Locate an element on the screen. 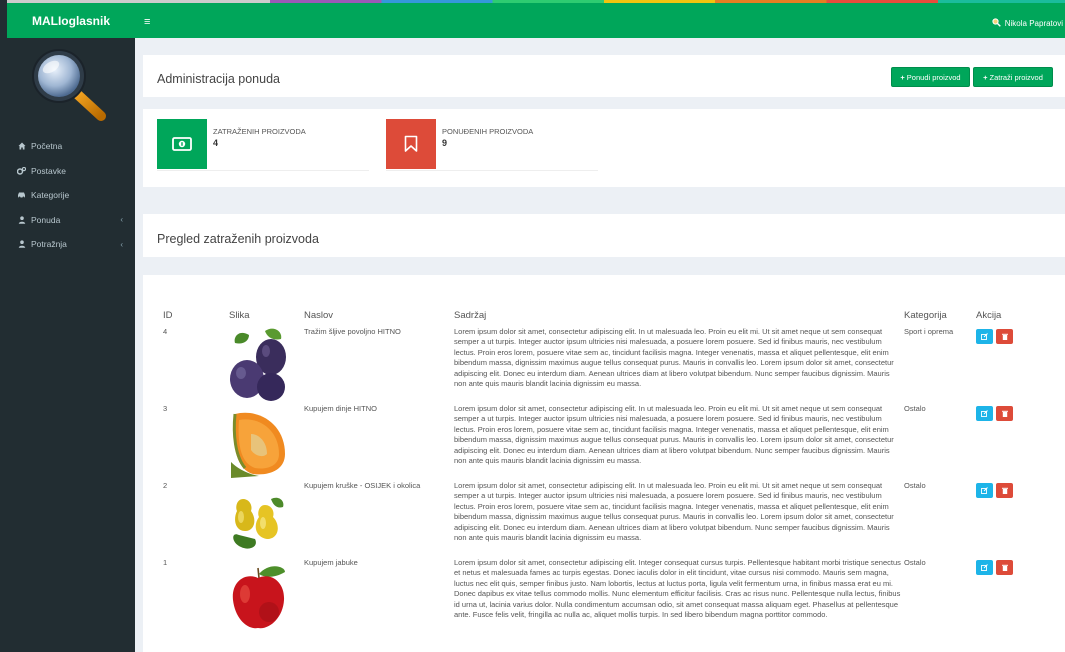 The height and width of the screenshot is (652, 1065). row-title: Kupujem jabuke is located at coordinates (379, 593).